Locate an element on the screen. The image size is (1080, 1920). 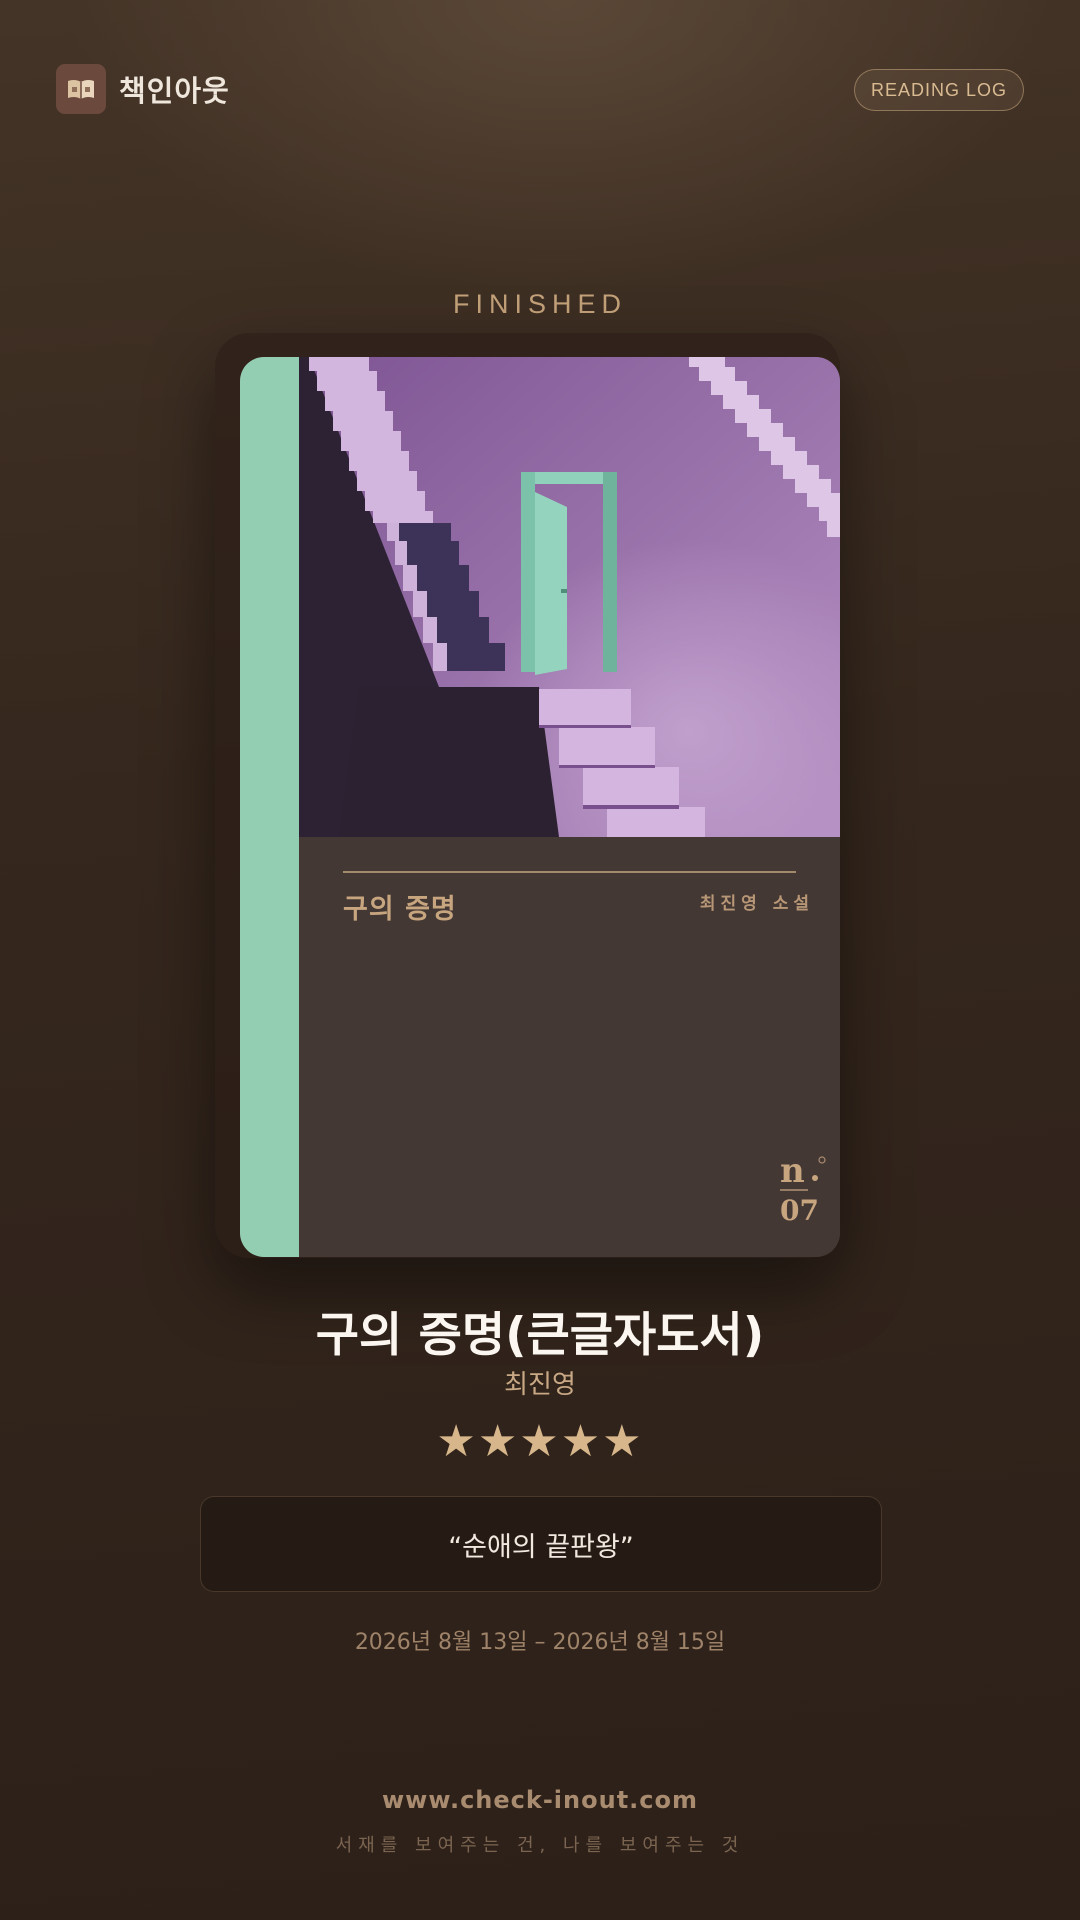
cover-divider is located at coordinates (569, 872).